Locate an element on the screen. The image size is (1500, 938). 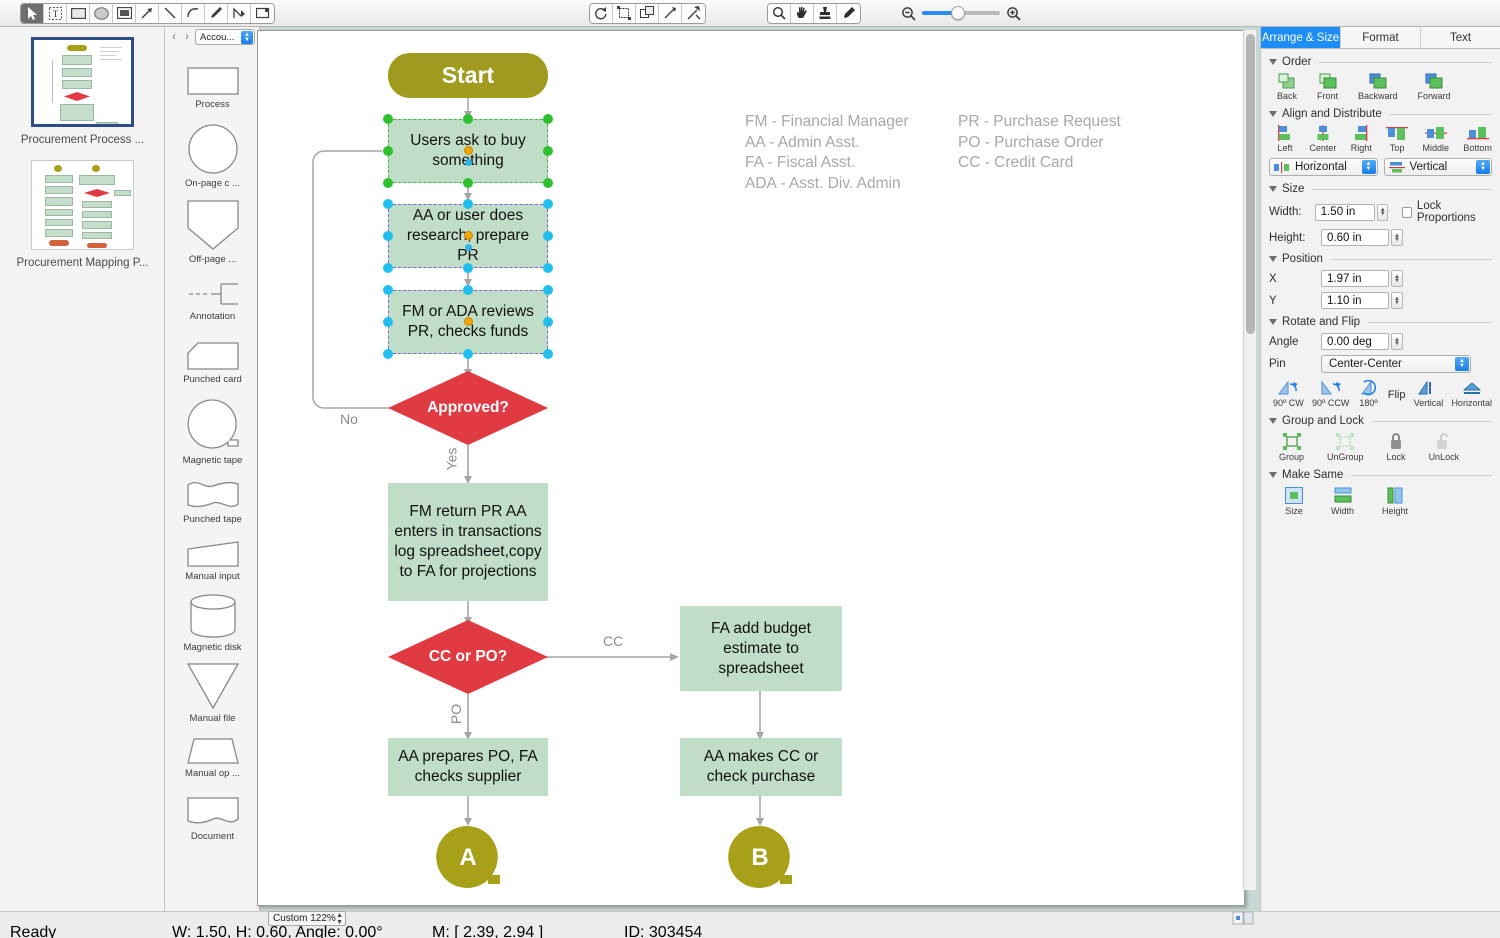
shape-item-process: Process is located at coordinates (212, 88).